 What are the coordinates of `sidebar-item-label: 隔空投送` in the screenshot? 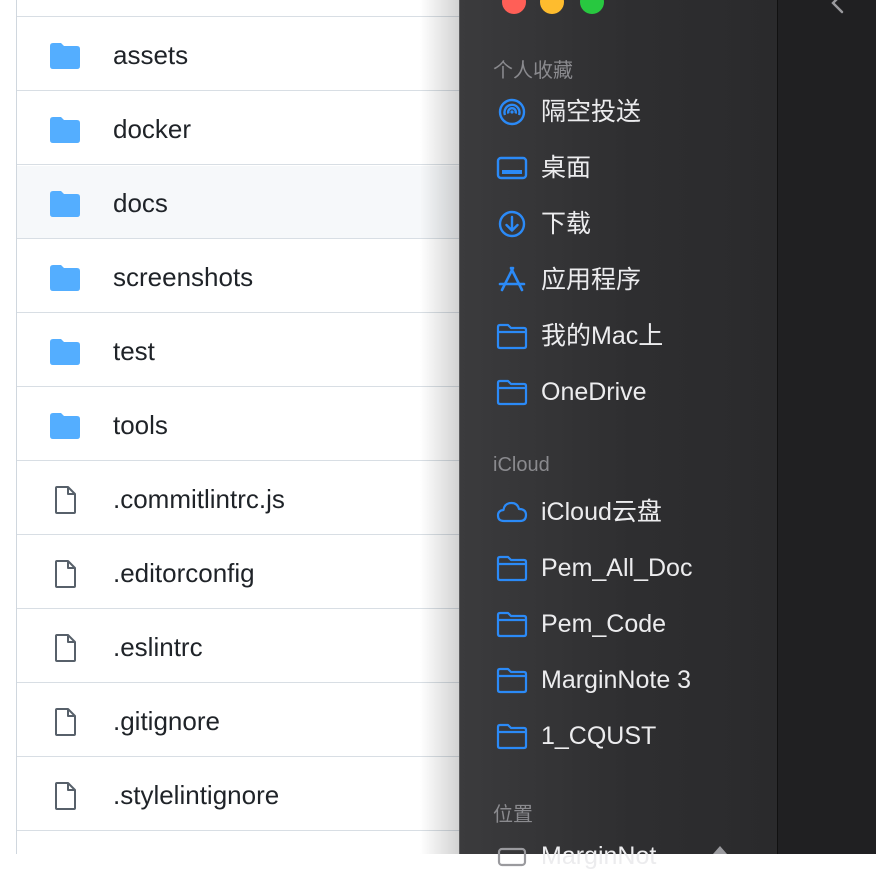 It's located at (591, 112).